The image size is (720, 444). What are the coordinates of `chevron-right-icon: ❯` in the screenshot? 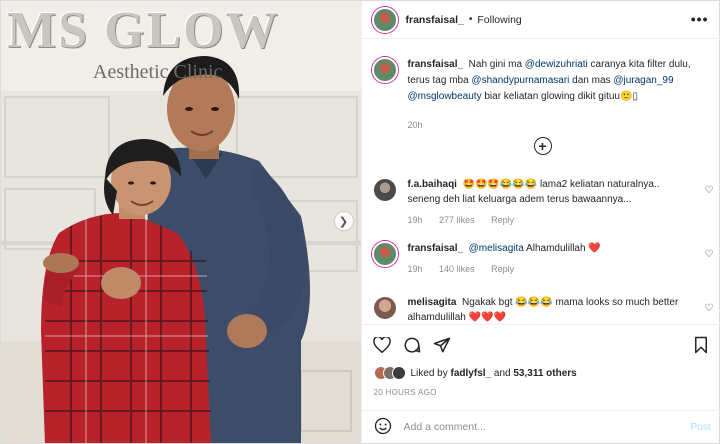 It's located at (343, 221).